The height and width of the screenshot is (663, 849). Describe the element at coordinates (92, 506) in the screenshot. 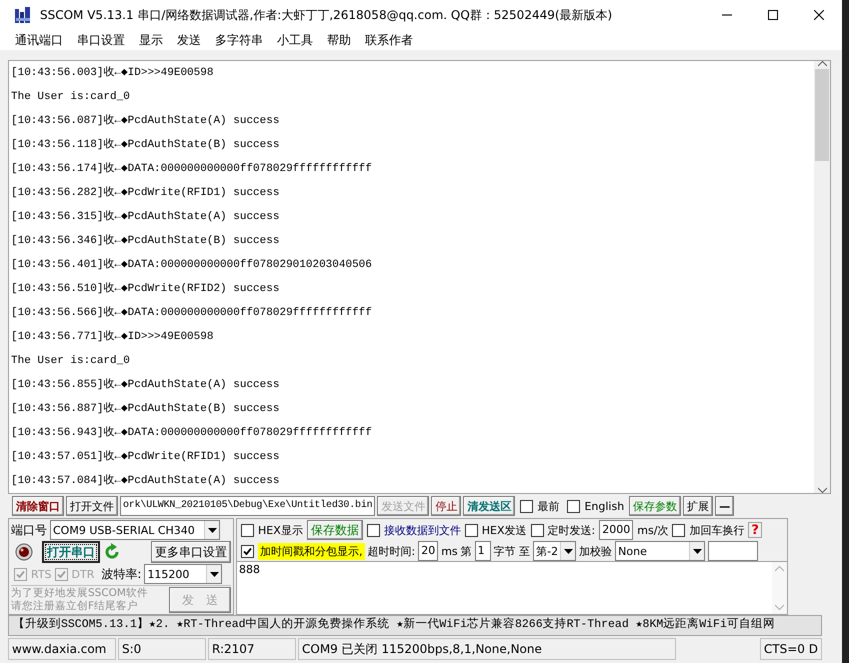

I see `button: 打开文件` at that location.